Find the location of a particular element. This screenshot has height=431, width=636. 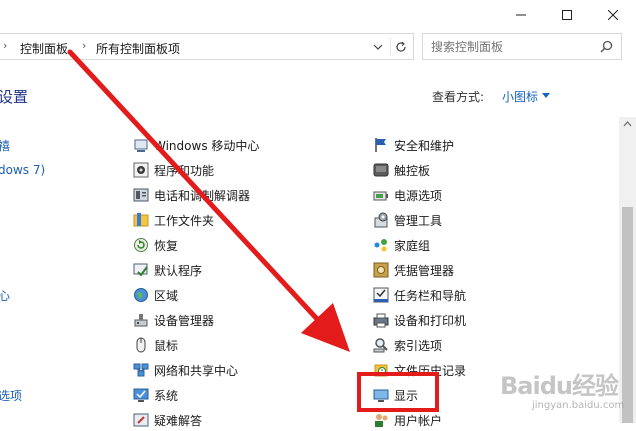

network-sharing-icon is located at coordinates (141, 370).